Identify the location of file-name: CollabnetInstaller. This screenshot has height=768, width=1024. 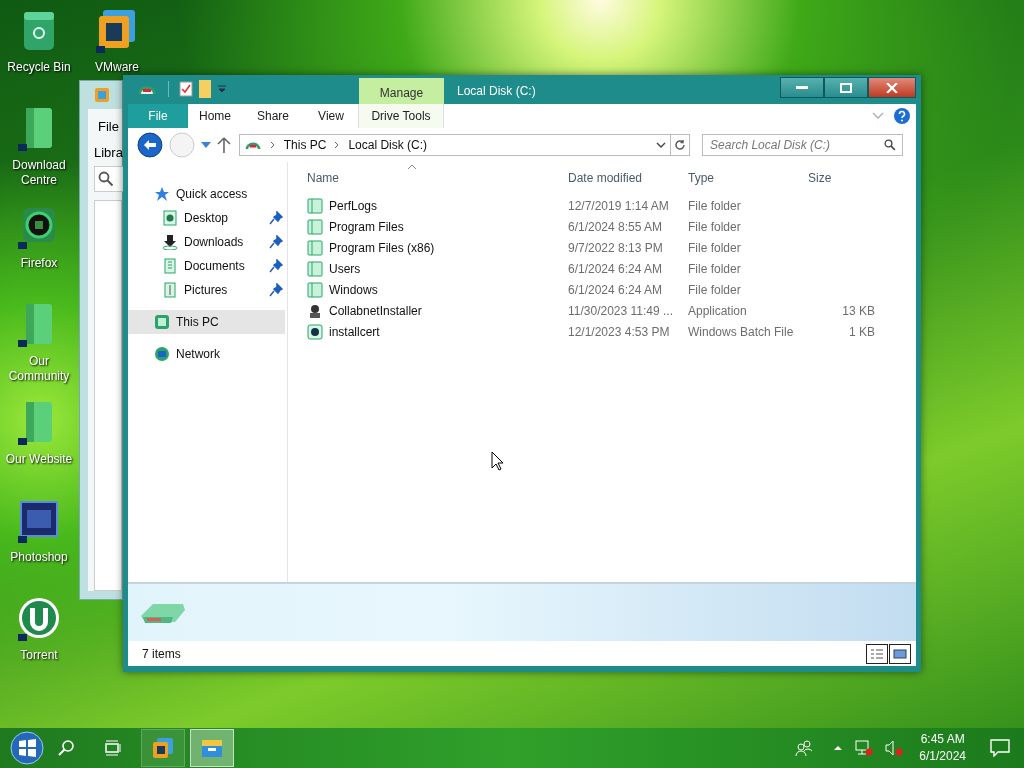
(375, 310).